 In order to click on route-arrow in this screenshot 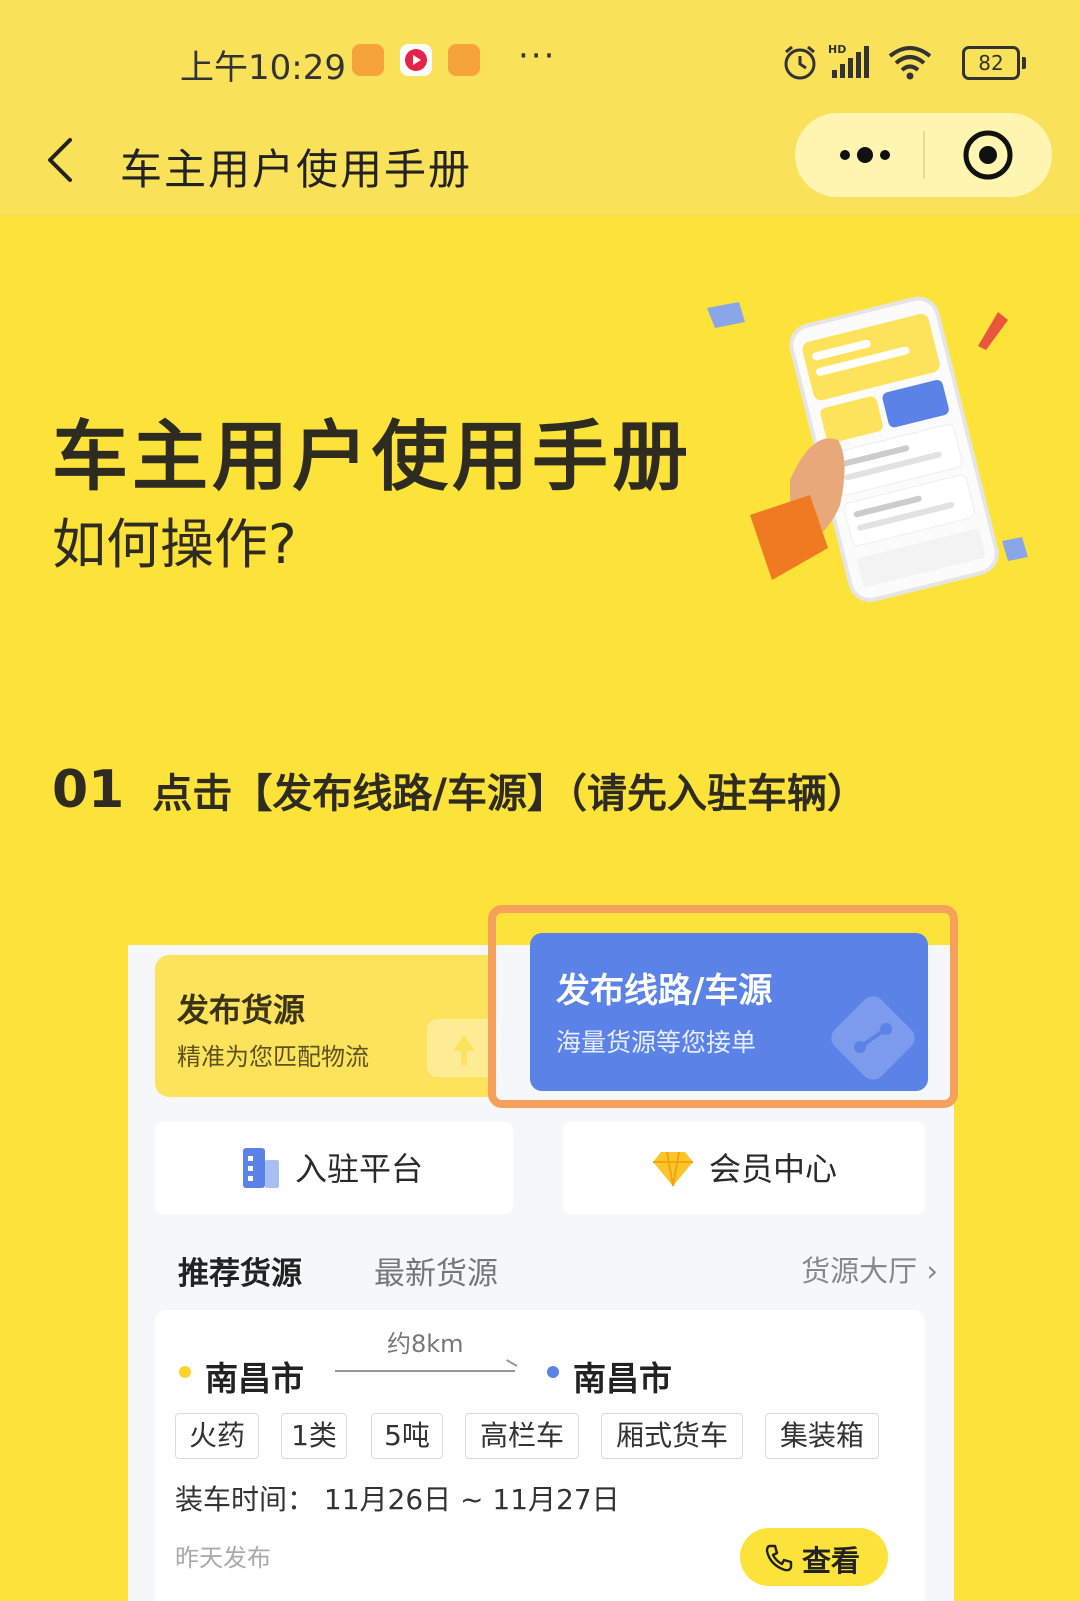, I will do `click(425, 1371)`.